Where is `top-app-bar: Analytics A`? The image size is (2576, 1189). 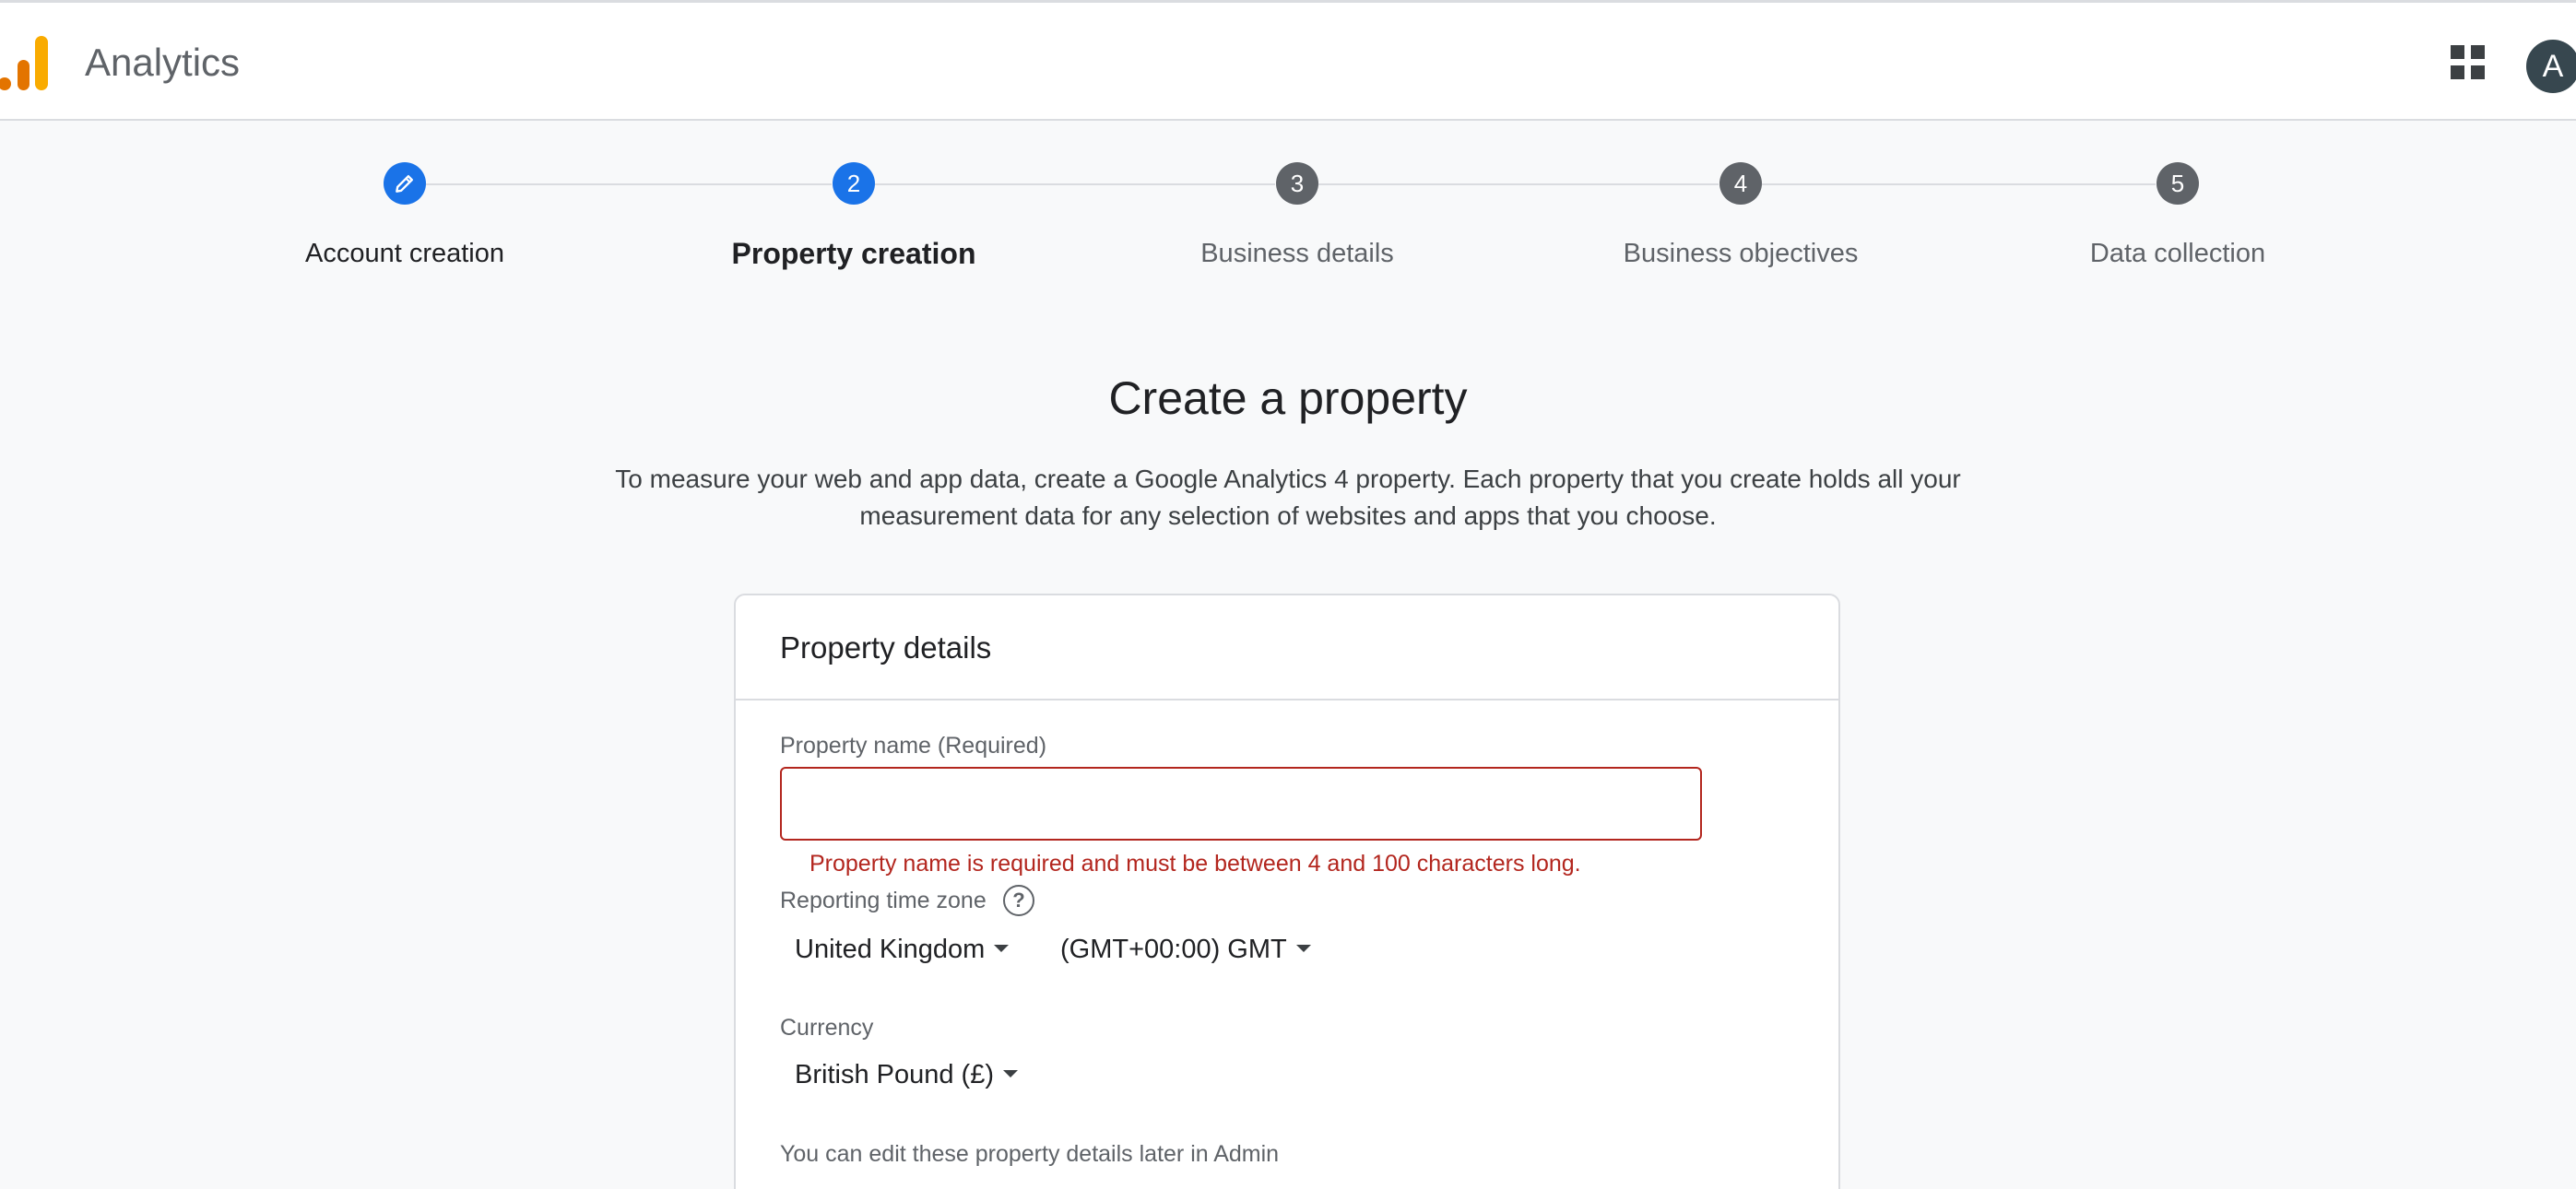 top-app-bar: Analytics A is located at coordinates (1288, 61).